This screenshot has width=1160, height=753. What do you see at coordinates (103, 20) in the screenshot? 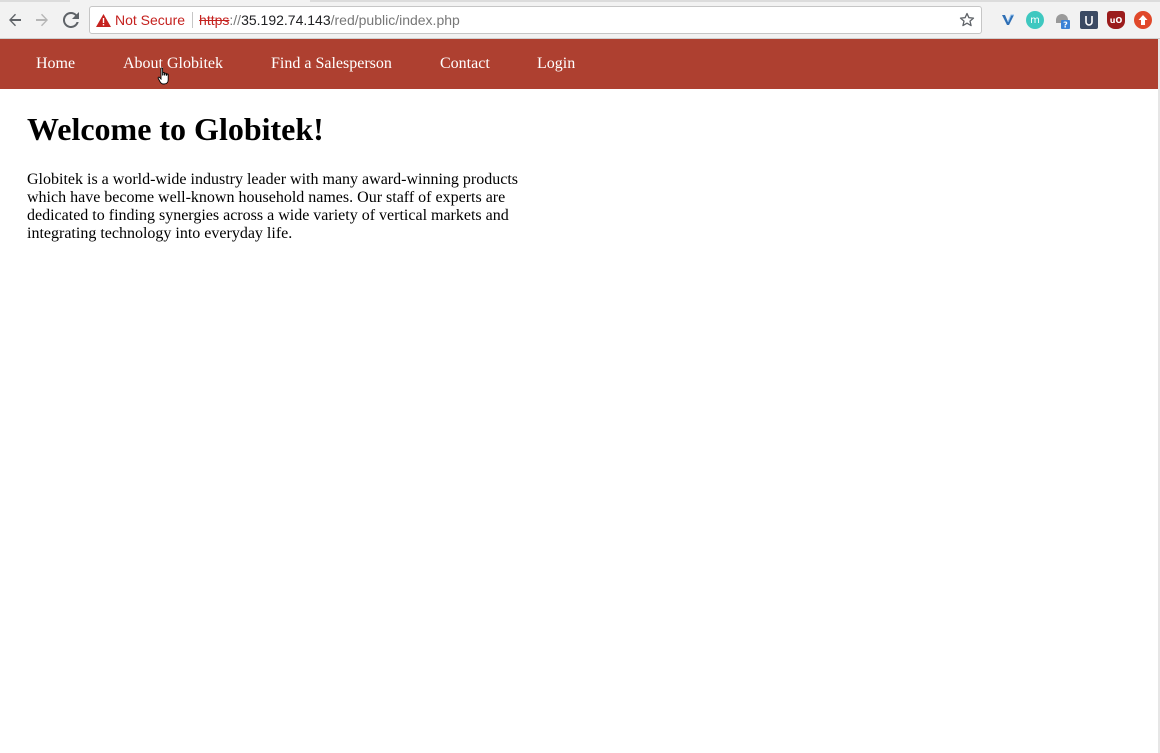
I see `warning-triangle-icon` at bounding box center [103, 20].